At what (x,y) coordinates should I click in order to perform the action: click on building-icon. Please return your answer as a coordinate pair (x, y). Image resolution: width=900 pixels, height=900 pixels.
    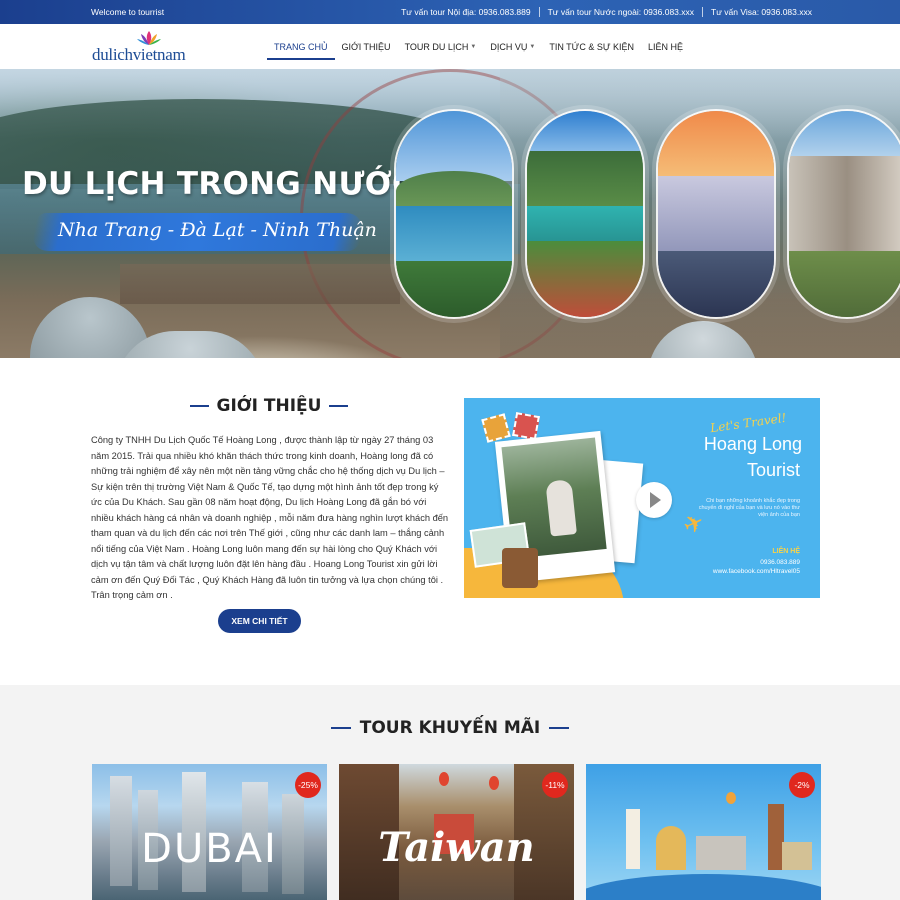
    Looking at the image, I should click on (797, 856).